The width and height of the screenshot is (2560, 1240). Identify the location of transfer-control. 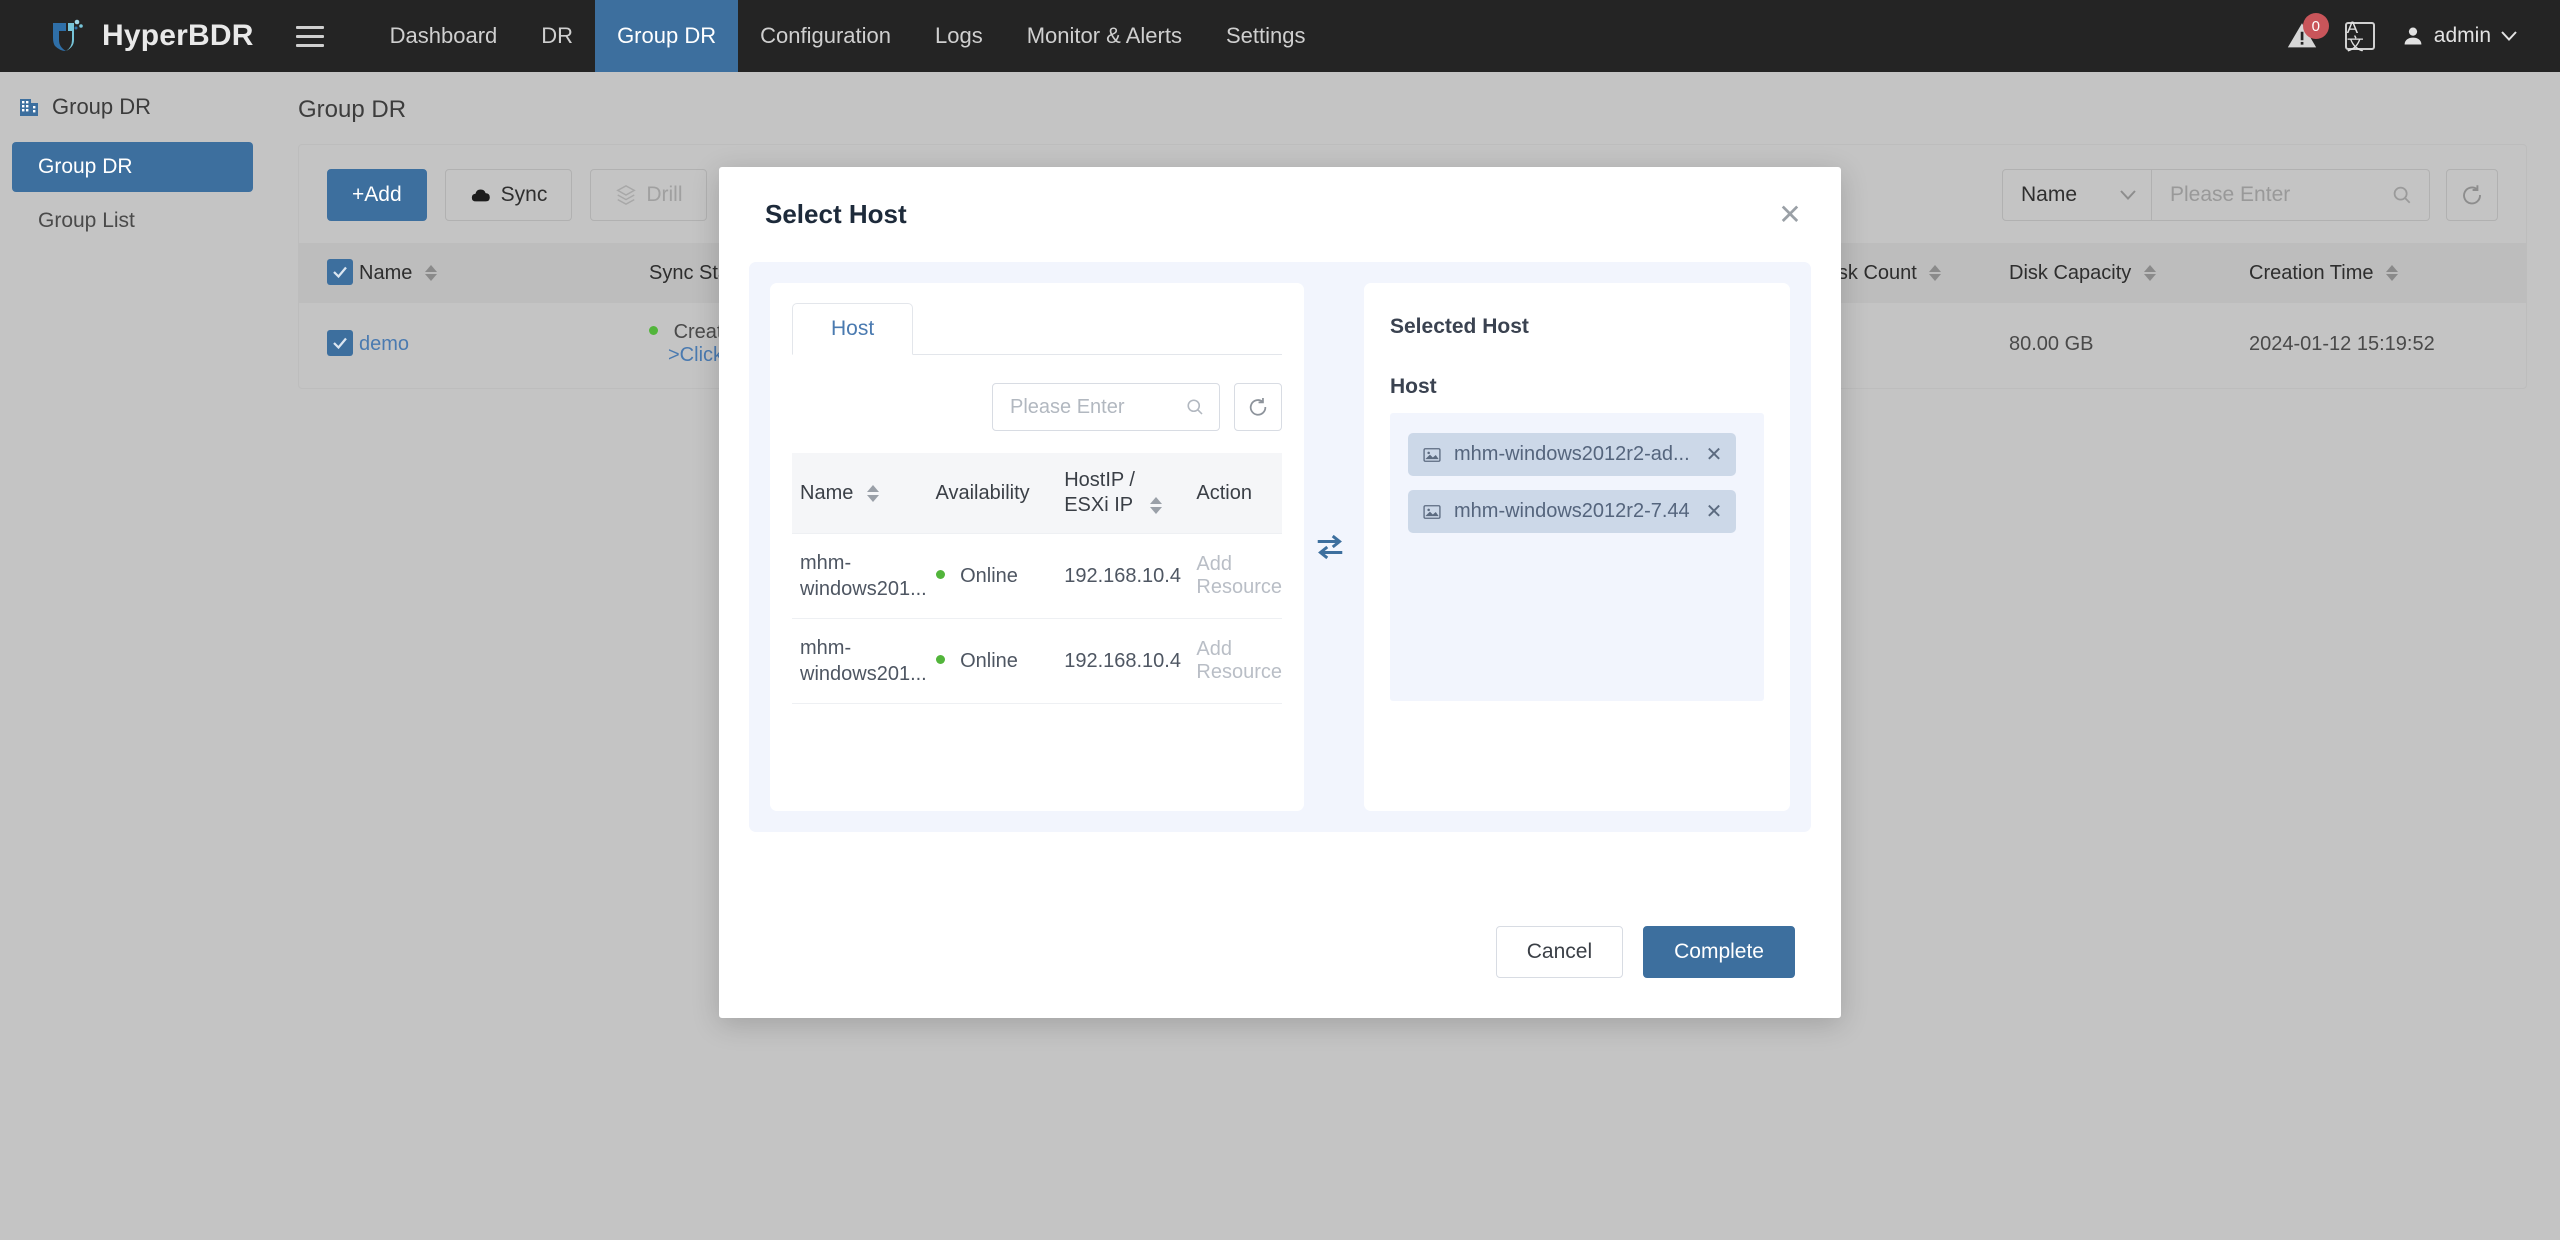
(1330, 547).